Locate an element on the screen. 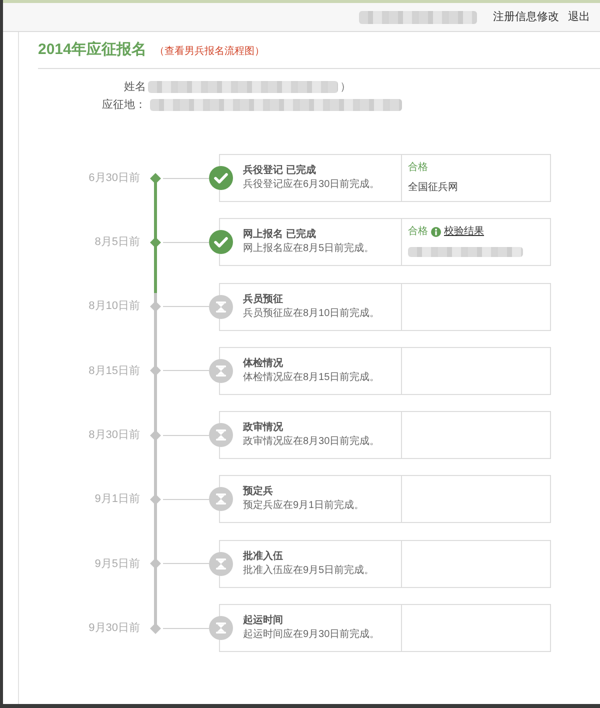 The width and height of the screenshot is (600, 708). step-title: 起运时间 is located at coordinates (263, 621).